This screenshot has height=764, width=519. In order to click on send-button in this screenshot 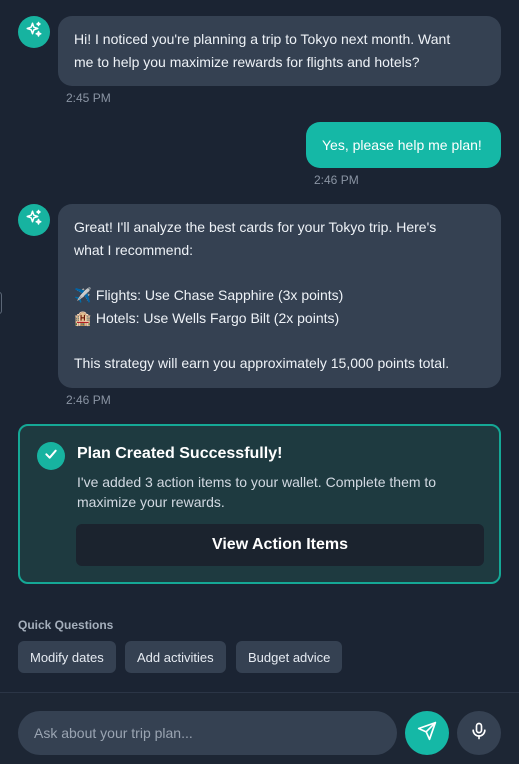, I will do `click(427, 733)`.